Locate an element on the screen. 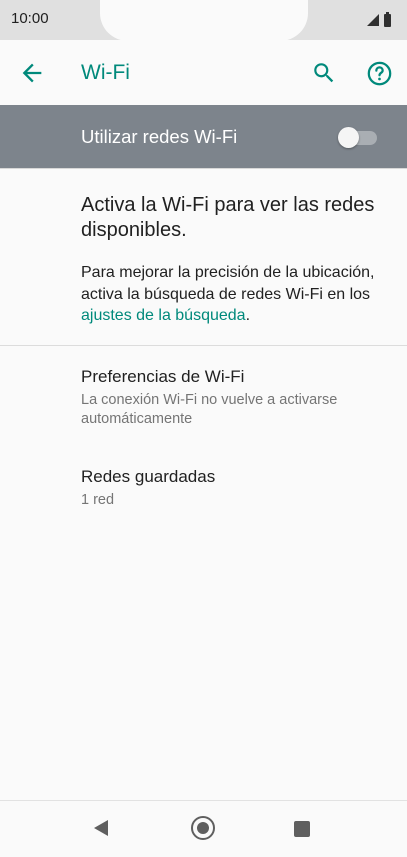  scanning-settings-link: ajustes de la búsqueda is located at coordinates (163, 315).